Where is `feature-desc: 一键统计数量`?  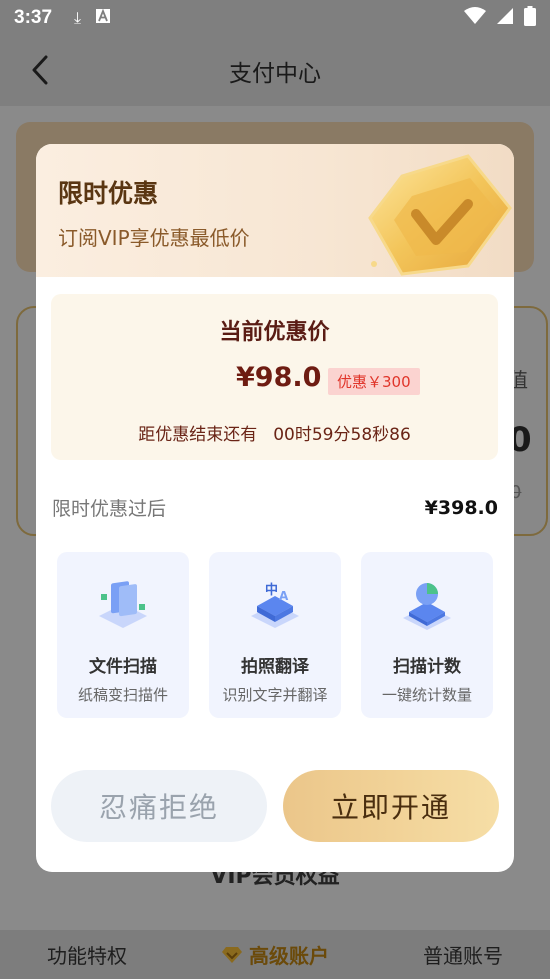
feature-desc: 一键统计数量 is located at coordinates (426, 695).